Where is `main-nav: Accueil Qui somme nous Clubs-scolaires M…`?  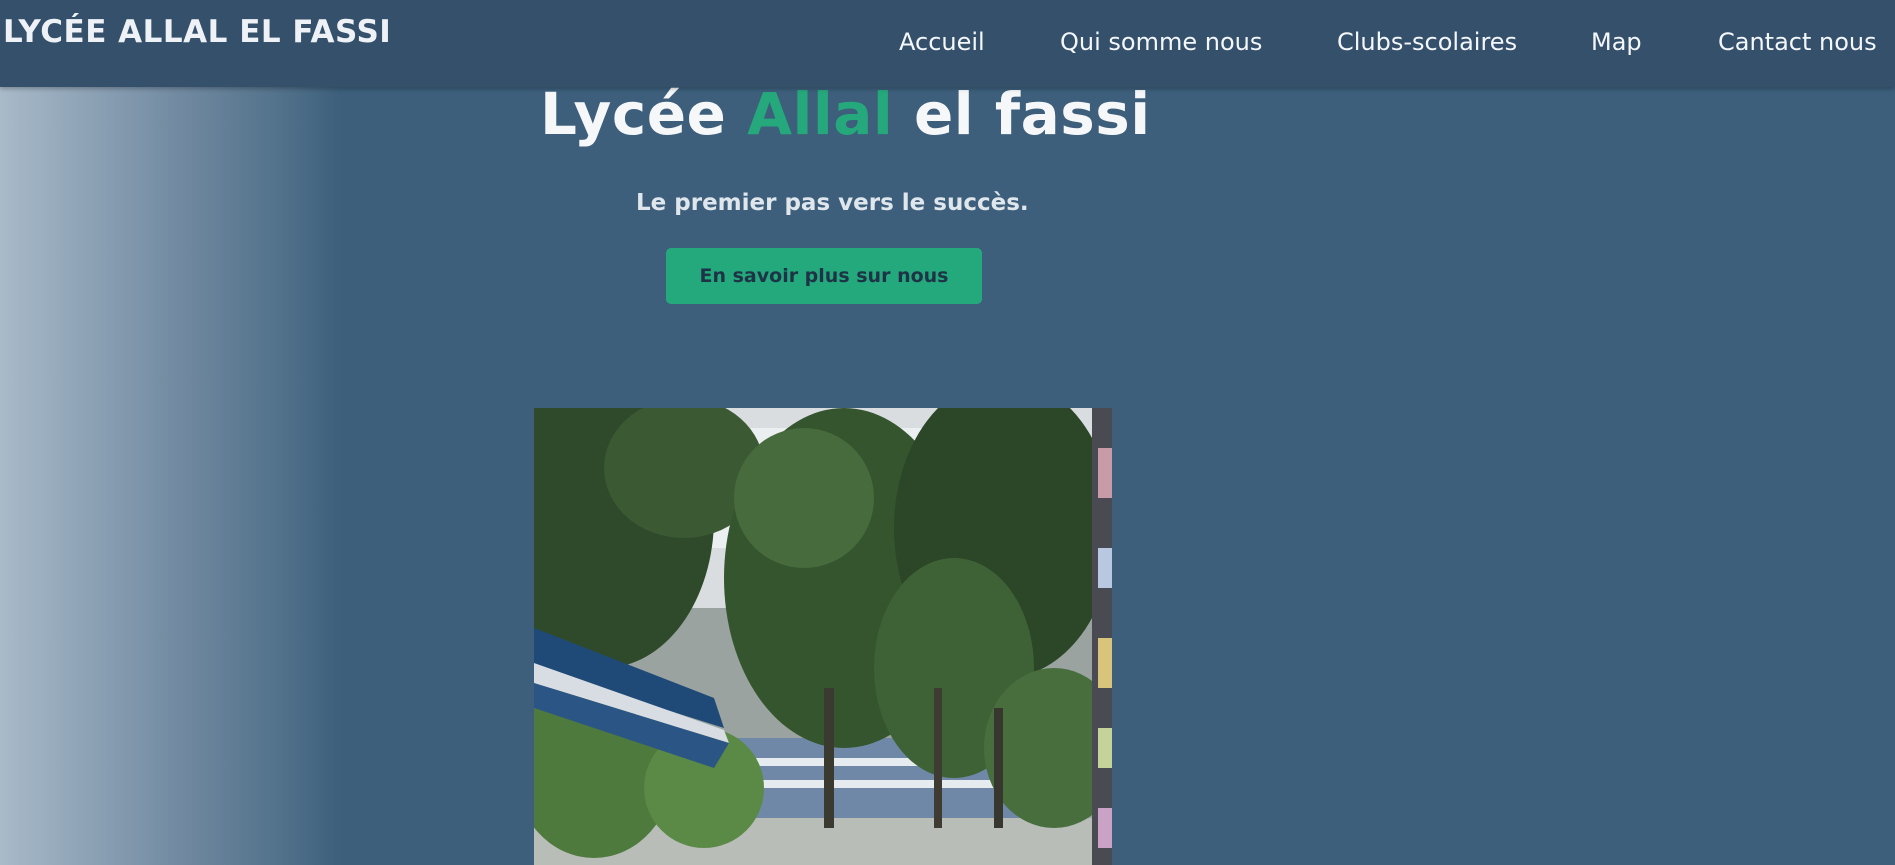 main-nav: Accueil Qui somme nous Clubs-scolaires M… is located at coordinates (947, 46).